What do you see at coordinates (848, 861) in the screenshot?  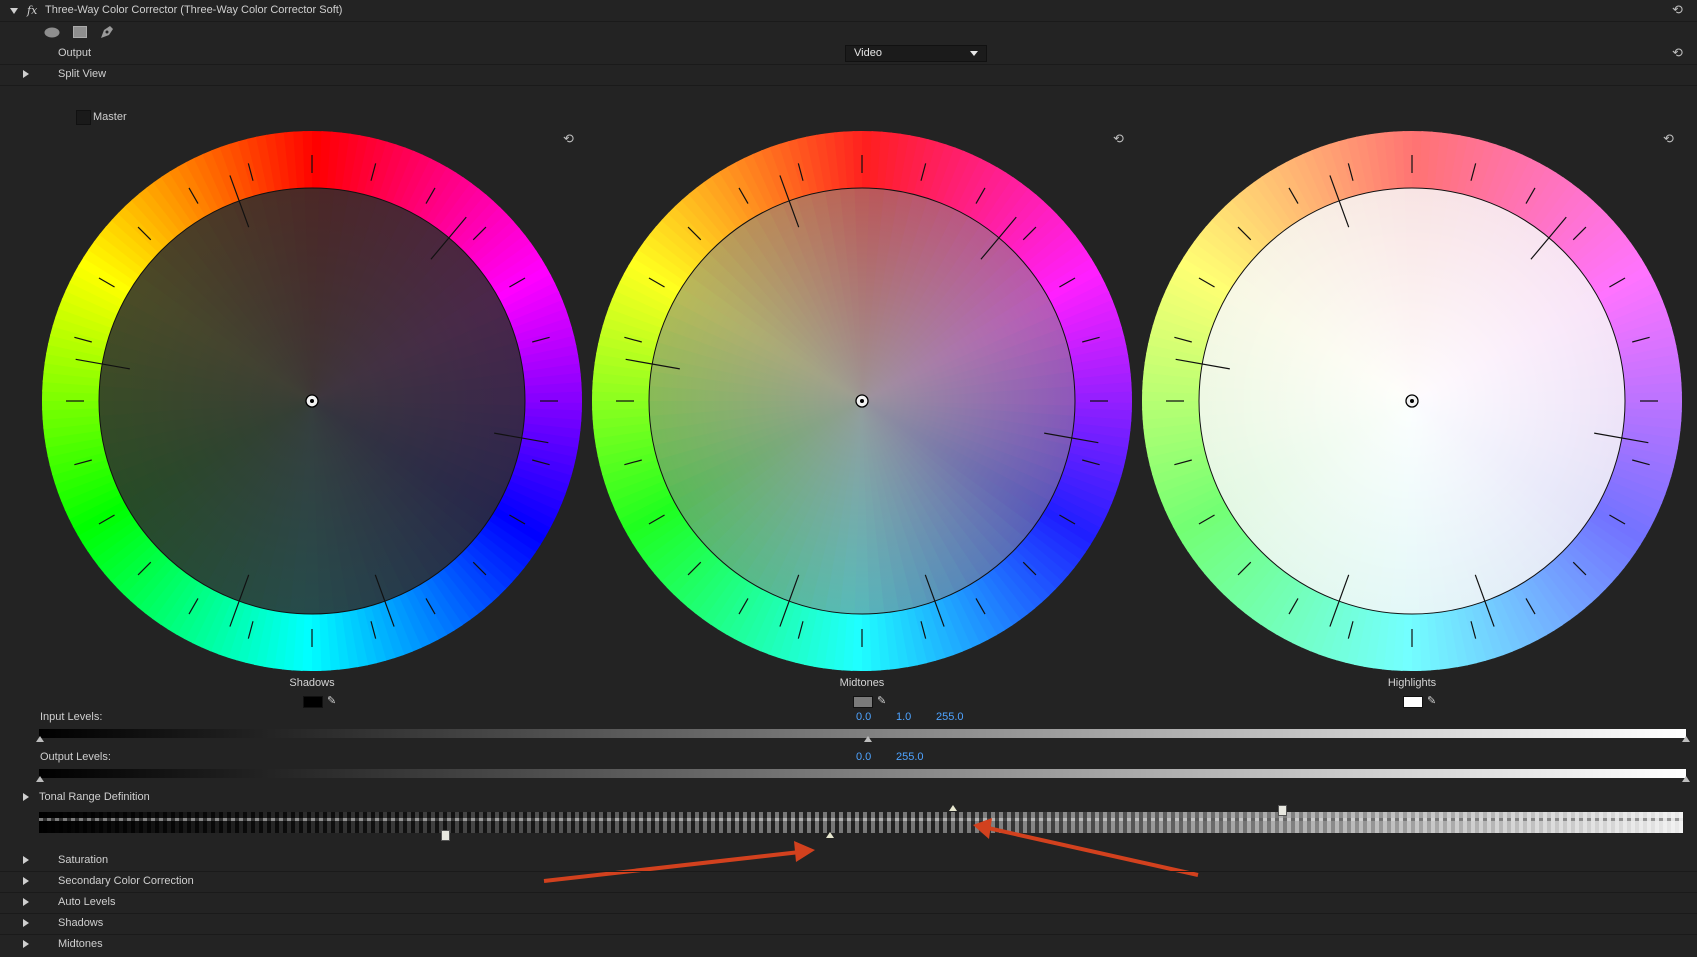 I see `section-row-saturation: Saturation` at bounding box center [848, 861].